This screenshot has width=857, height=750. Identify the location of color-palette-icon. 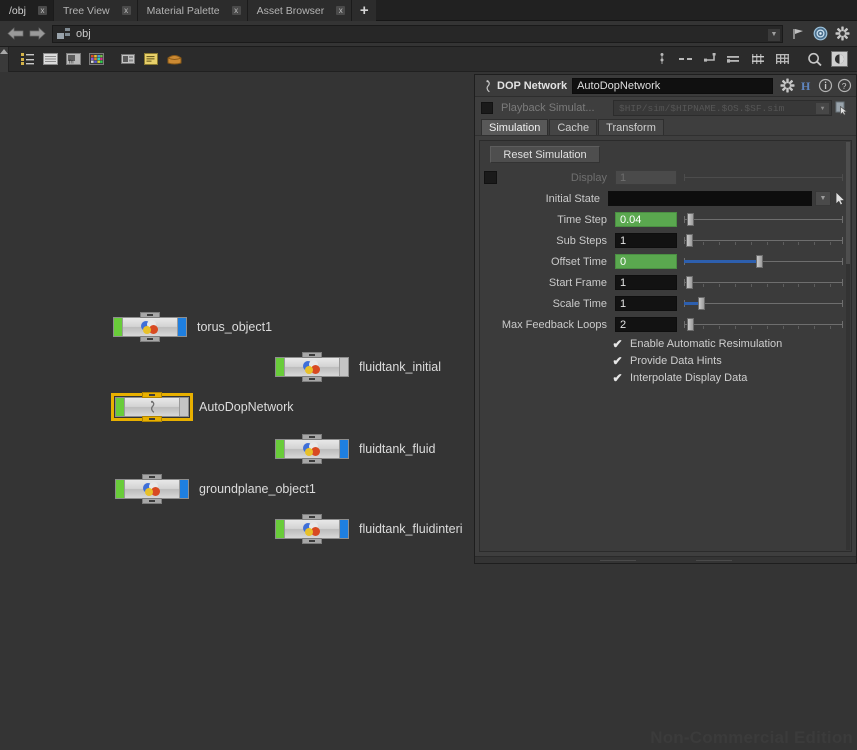
(96, 59).